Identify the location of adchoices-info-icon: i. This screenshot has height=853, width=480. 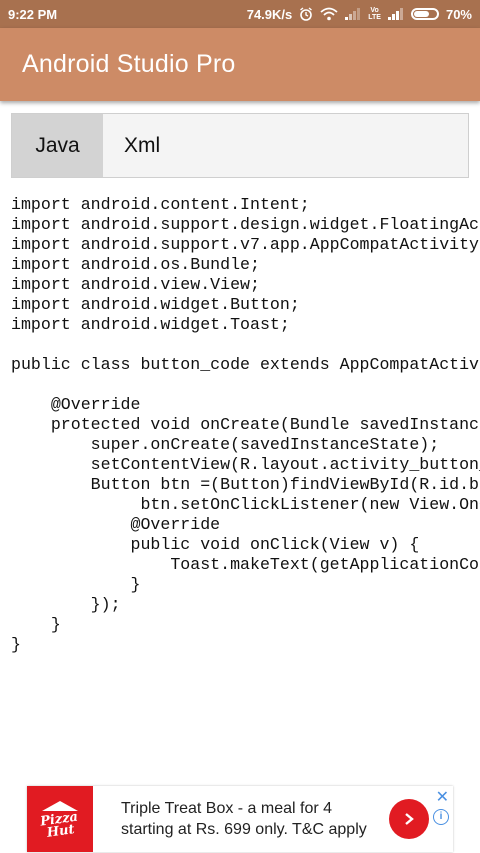
(441, 817).